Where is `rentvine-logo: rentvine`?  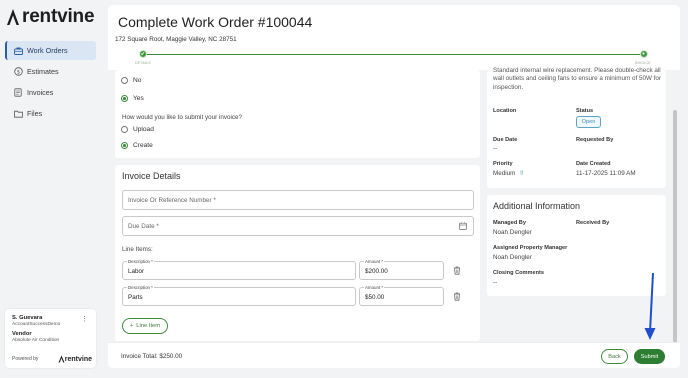 rentvine-logo: rentvine is located at coordinates (50, 17).